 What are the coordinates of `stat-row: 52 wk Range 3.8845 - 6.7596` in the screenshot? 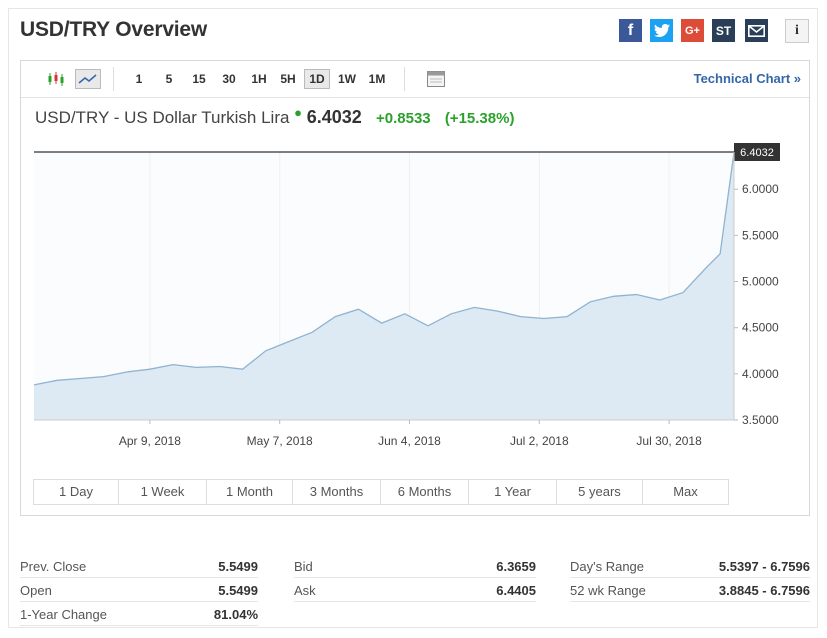 It's located at (690, 591).